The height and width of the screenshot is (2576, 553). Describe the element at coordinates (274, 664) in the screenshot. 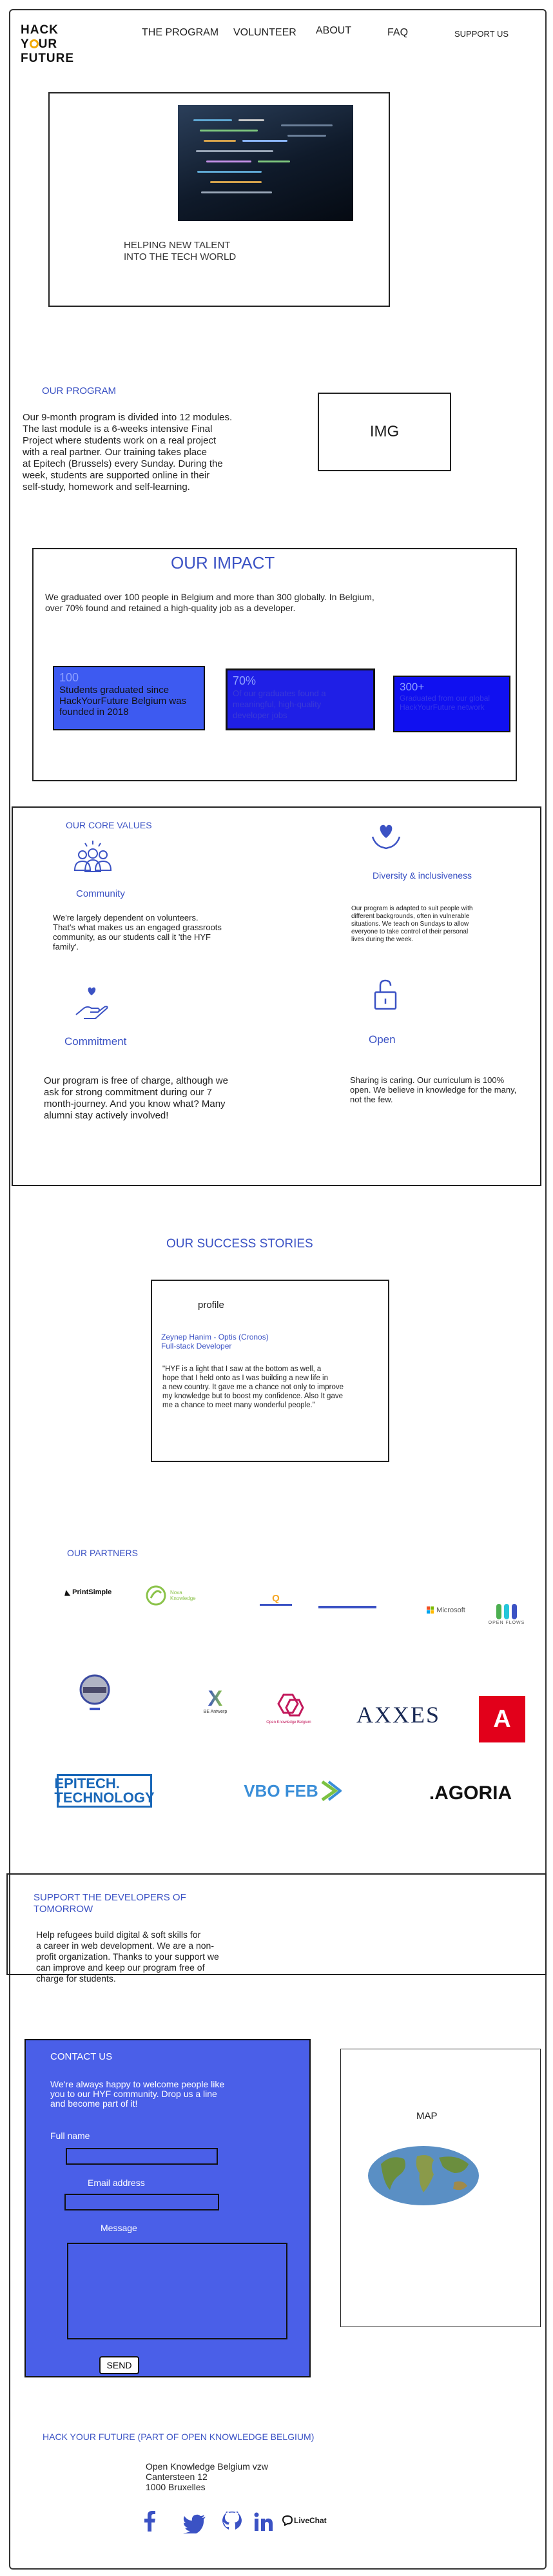

I see `impact-box` at that location.